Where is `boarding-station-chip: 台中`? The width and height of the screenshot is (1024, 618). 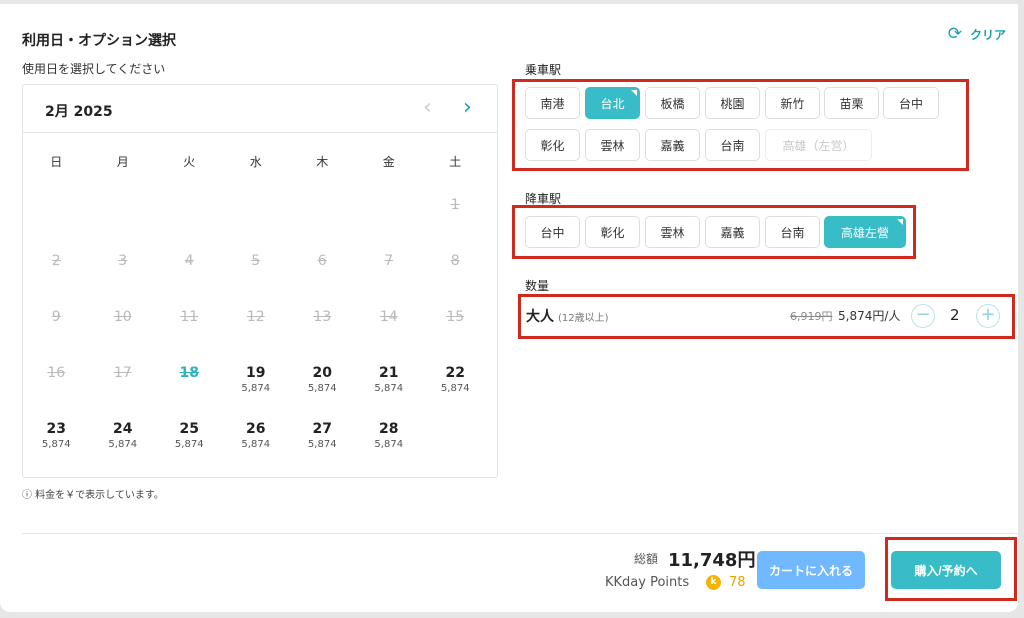 boarding-station-chip: 台中 is located at coordinates (911, 103).